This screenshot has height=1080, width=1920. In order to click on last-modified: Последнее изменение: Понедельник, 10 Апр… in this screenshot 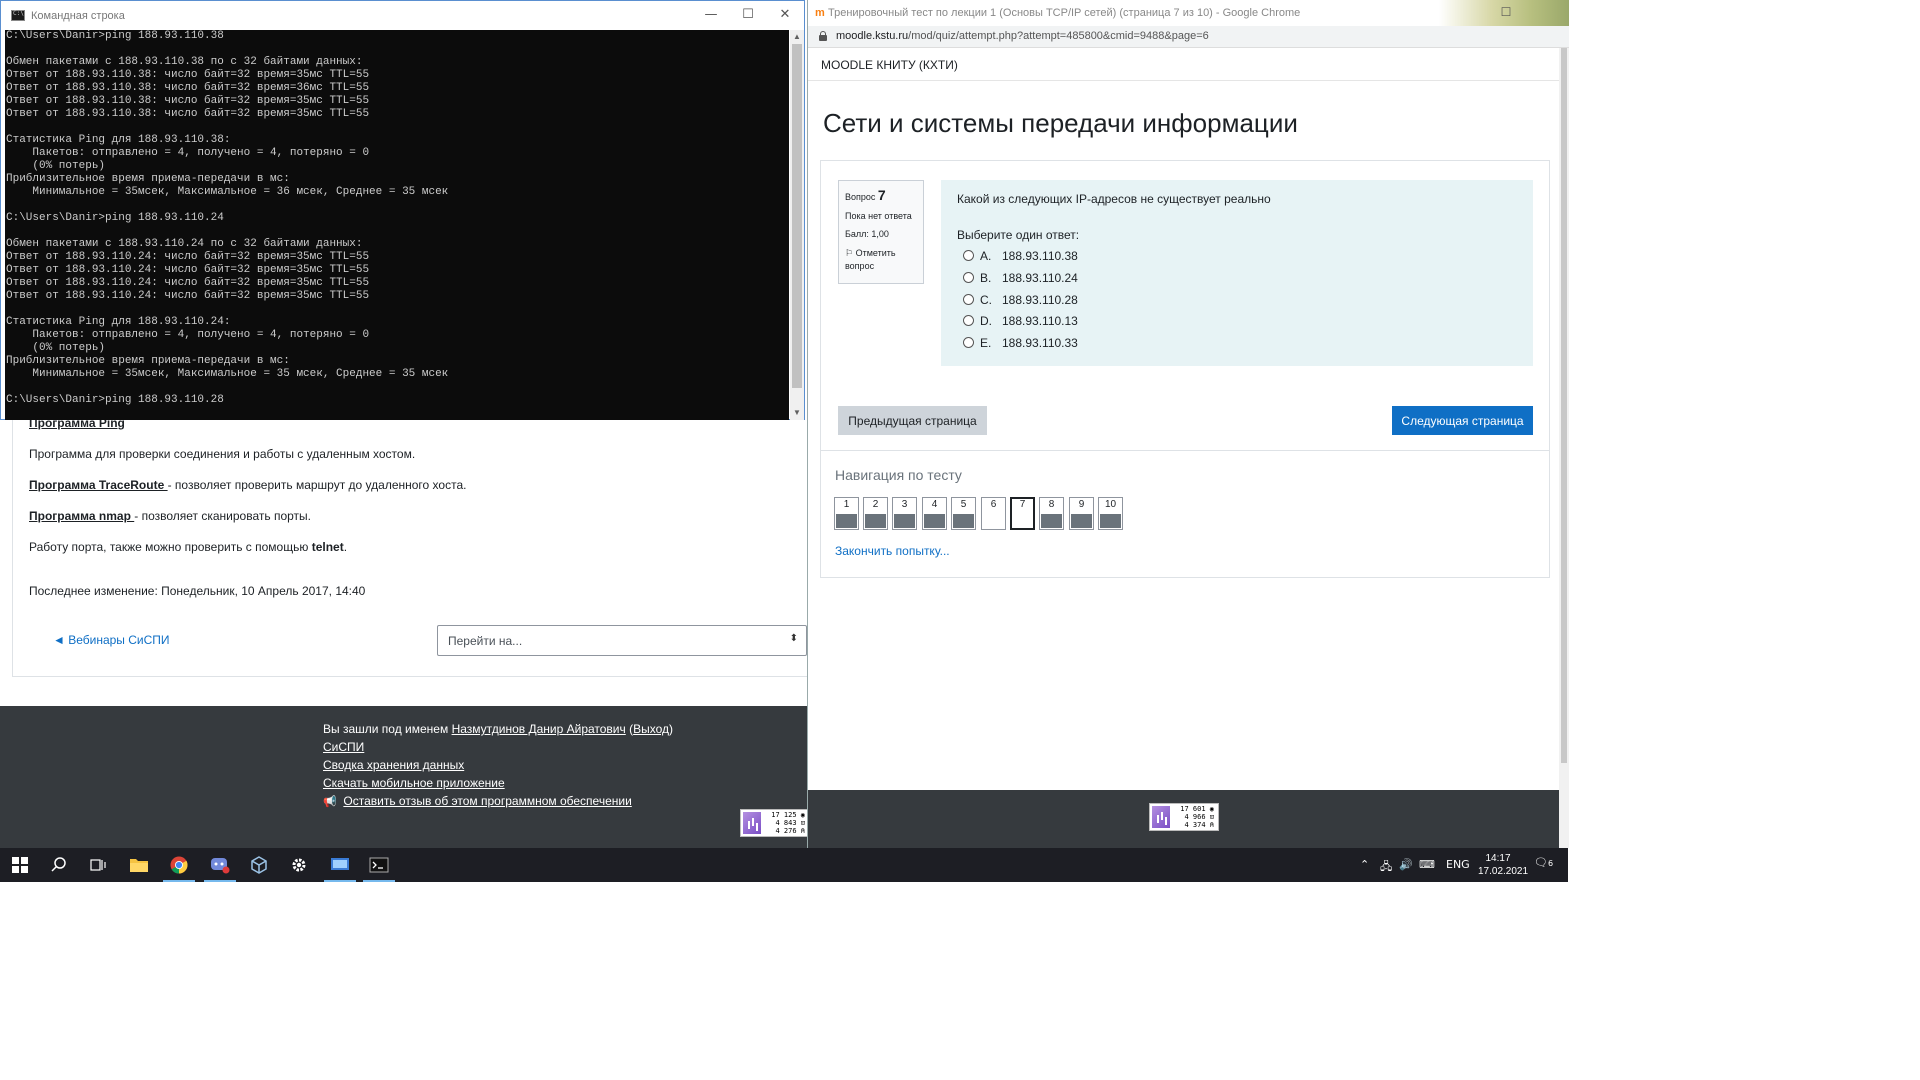, I will do `click(197, 591)`.